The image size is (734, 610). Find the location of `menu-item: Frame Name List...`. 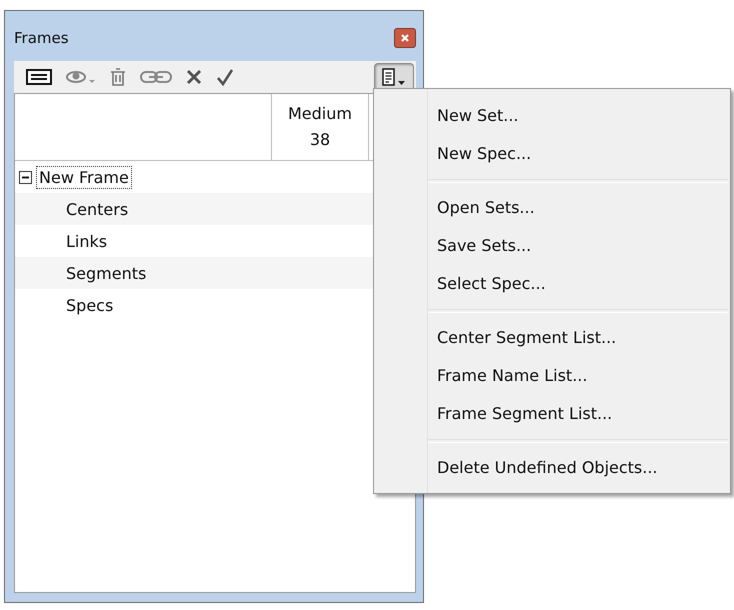

menu-item: Frame Name List... is located at coordinates (552, 376).